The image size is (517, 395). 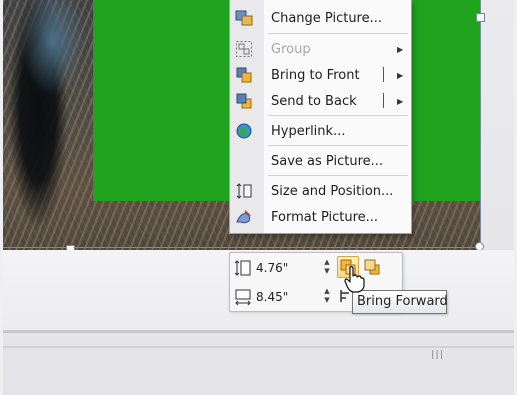 What do you see at coordinates (354, 279) in the screenshot?
I see `hand-cursor-icon` at bounding box center [354, 279].